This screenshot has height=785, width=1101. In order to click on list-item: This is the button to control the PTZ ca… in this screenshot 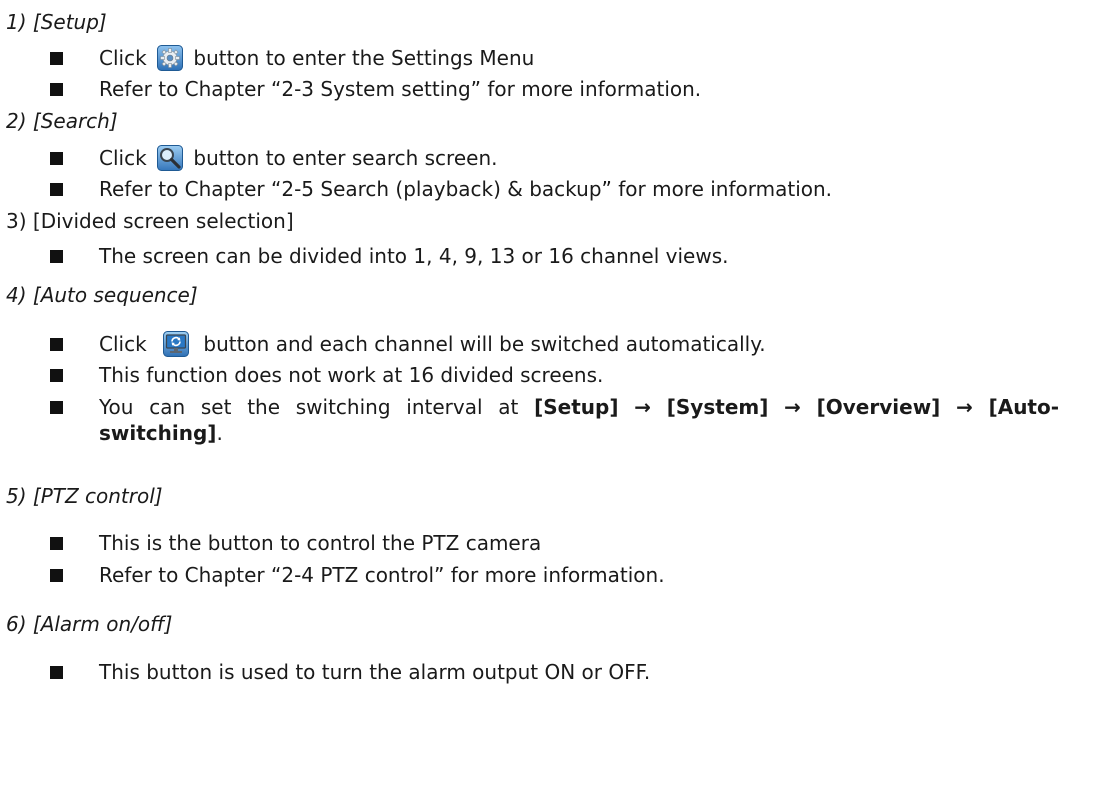, I will do `click(565, 543)`.